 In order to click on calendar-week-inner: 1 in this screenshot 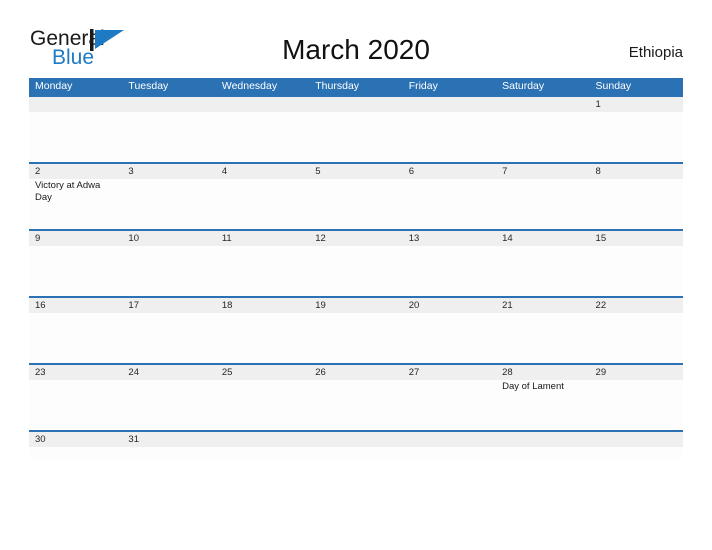, I will do `click(356, 129)`.